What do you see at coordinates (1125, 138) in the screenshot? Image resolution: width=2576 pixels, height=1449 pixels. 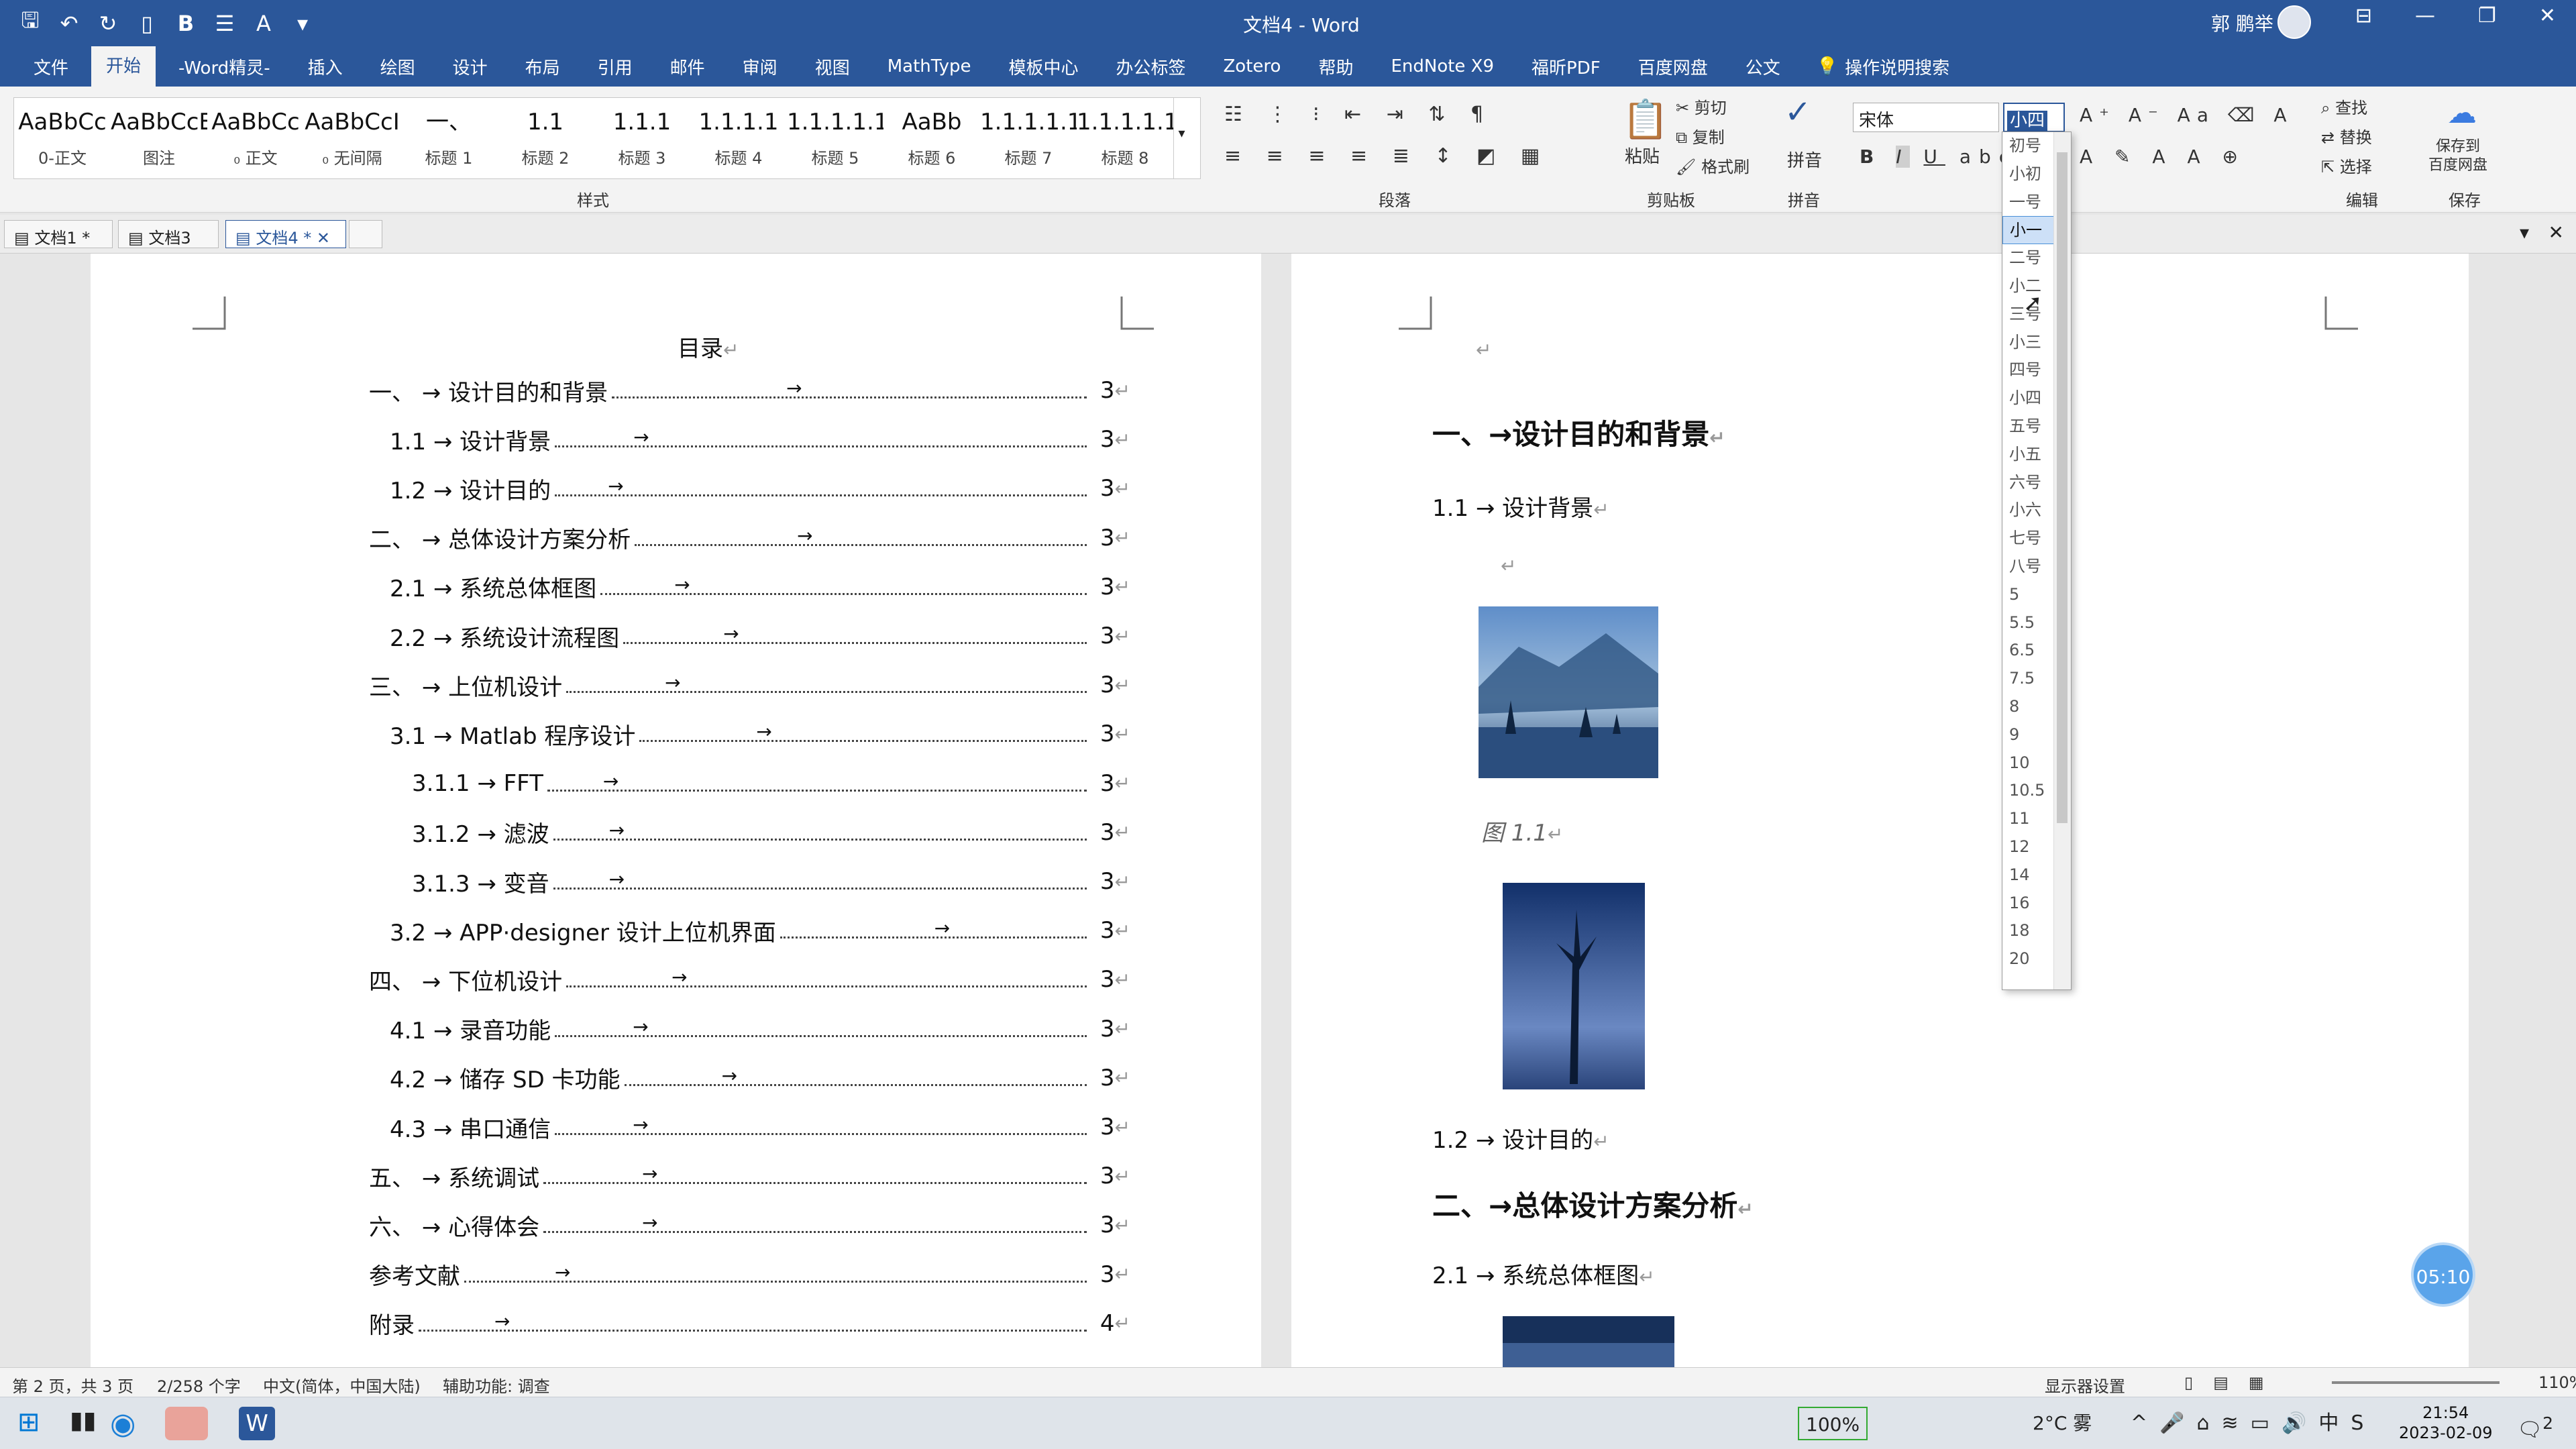 I see `style-item: 1.1.1.1.1 标题 8` at bounding box center [1125, 138].